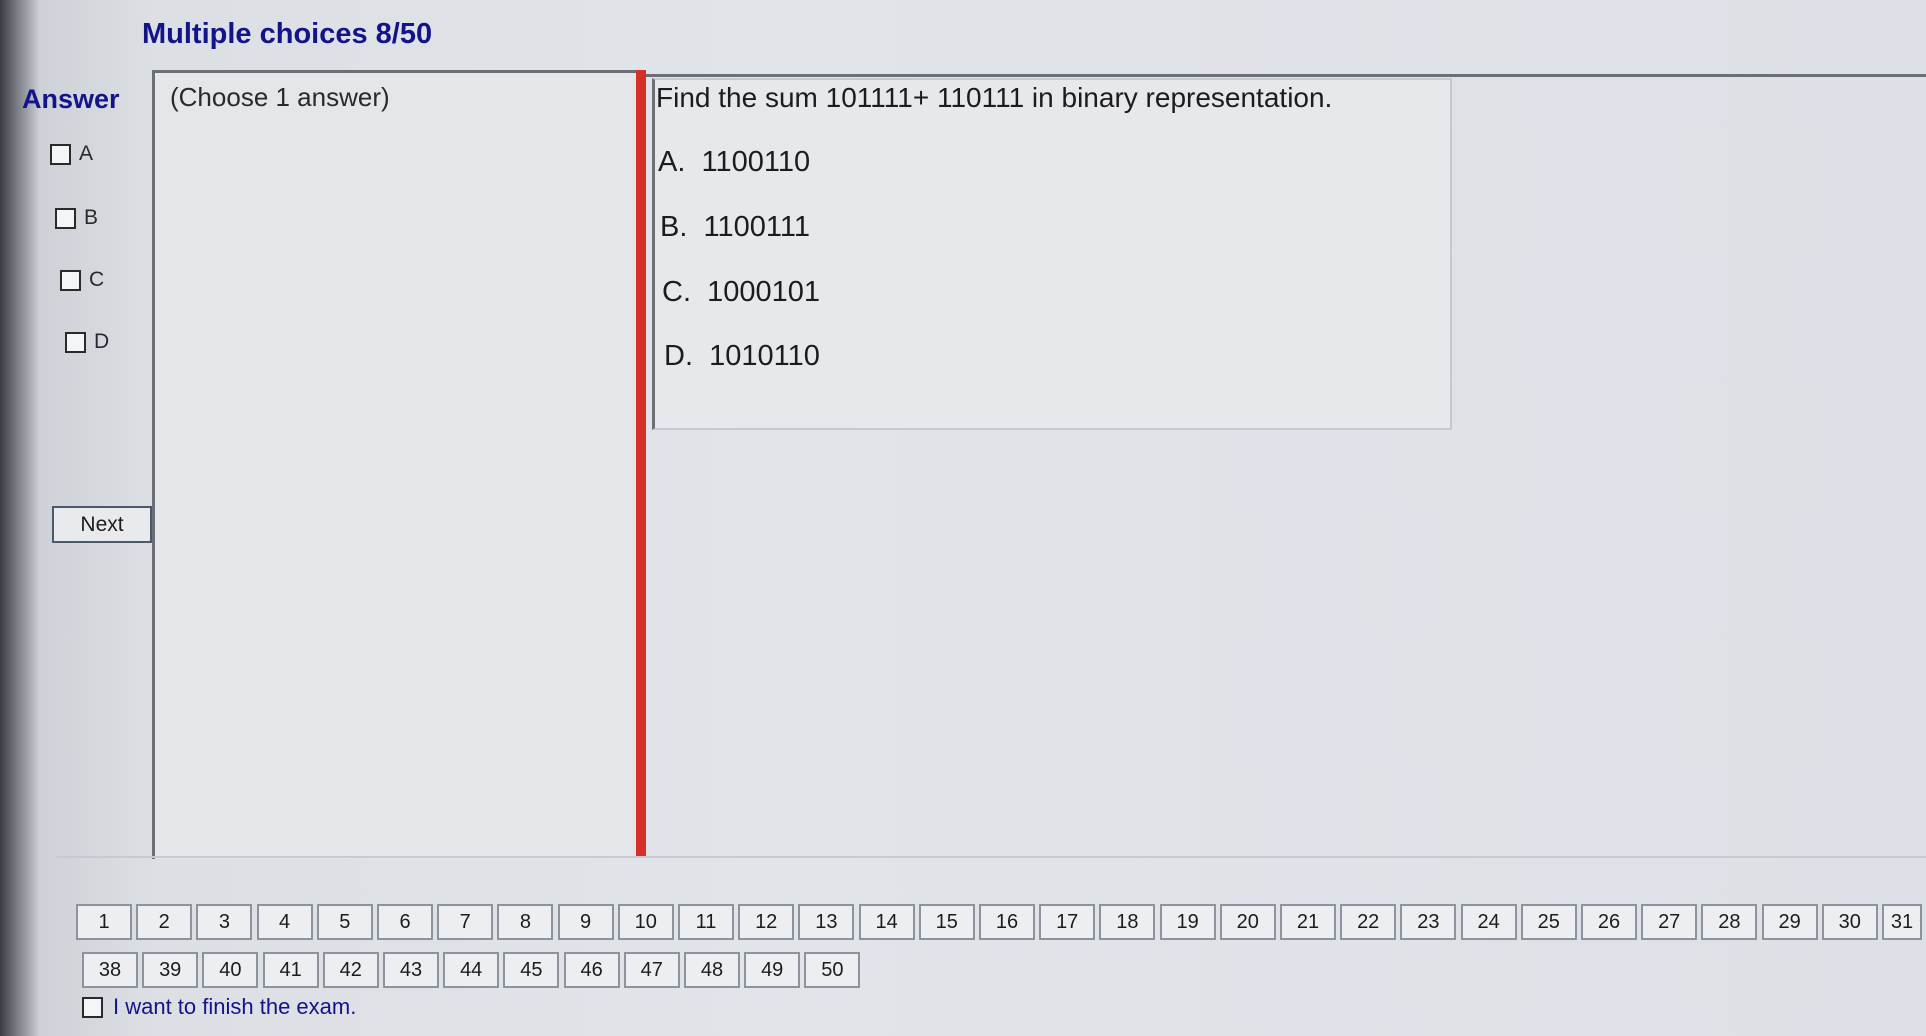  Describe the element at coordinates (706, 922) in the screenshot. I see `question-nav-button: 11` at that location.